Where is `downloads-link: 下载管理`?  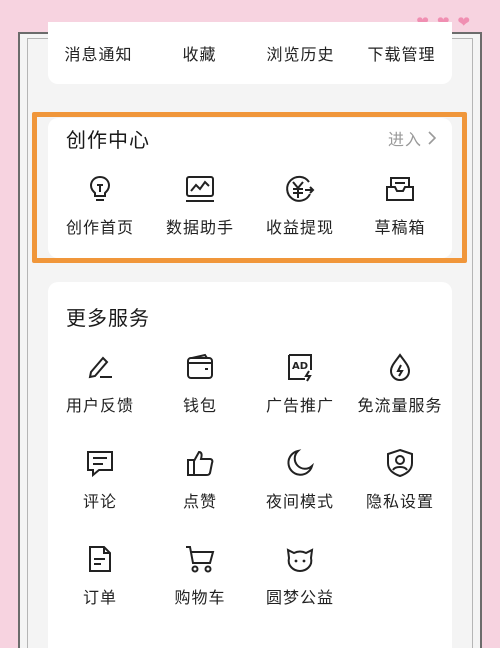
downloads-link: 下载管理 is located at coordinates (401, 53).